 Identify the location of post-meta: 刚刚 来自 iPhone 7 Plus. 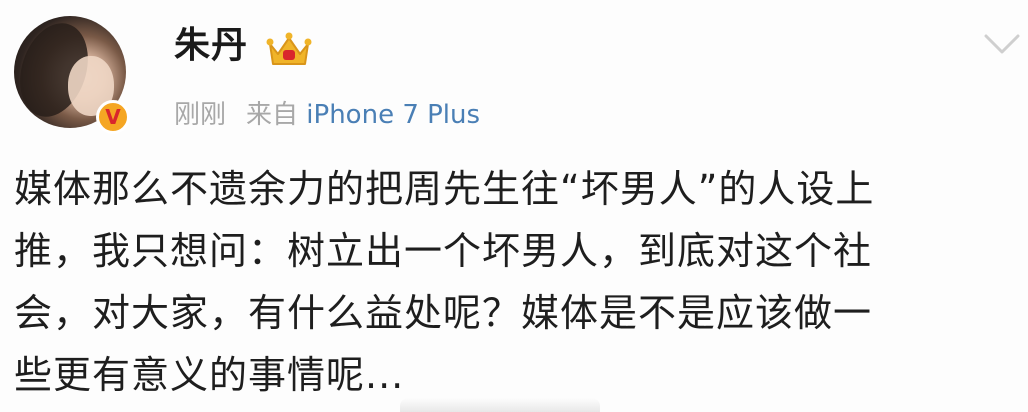
(327, 115).